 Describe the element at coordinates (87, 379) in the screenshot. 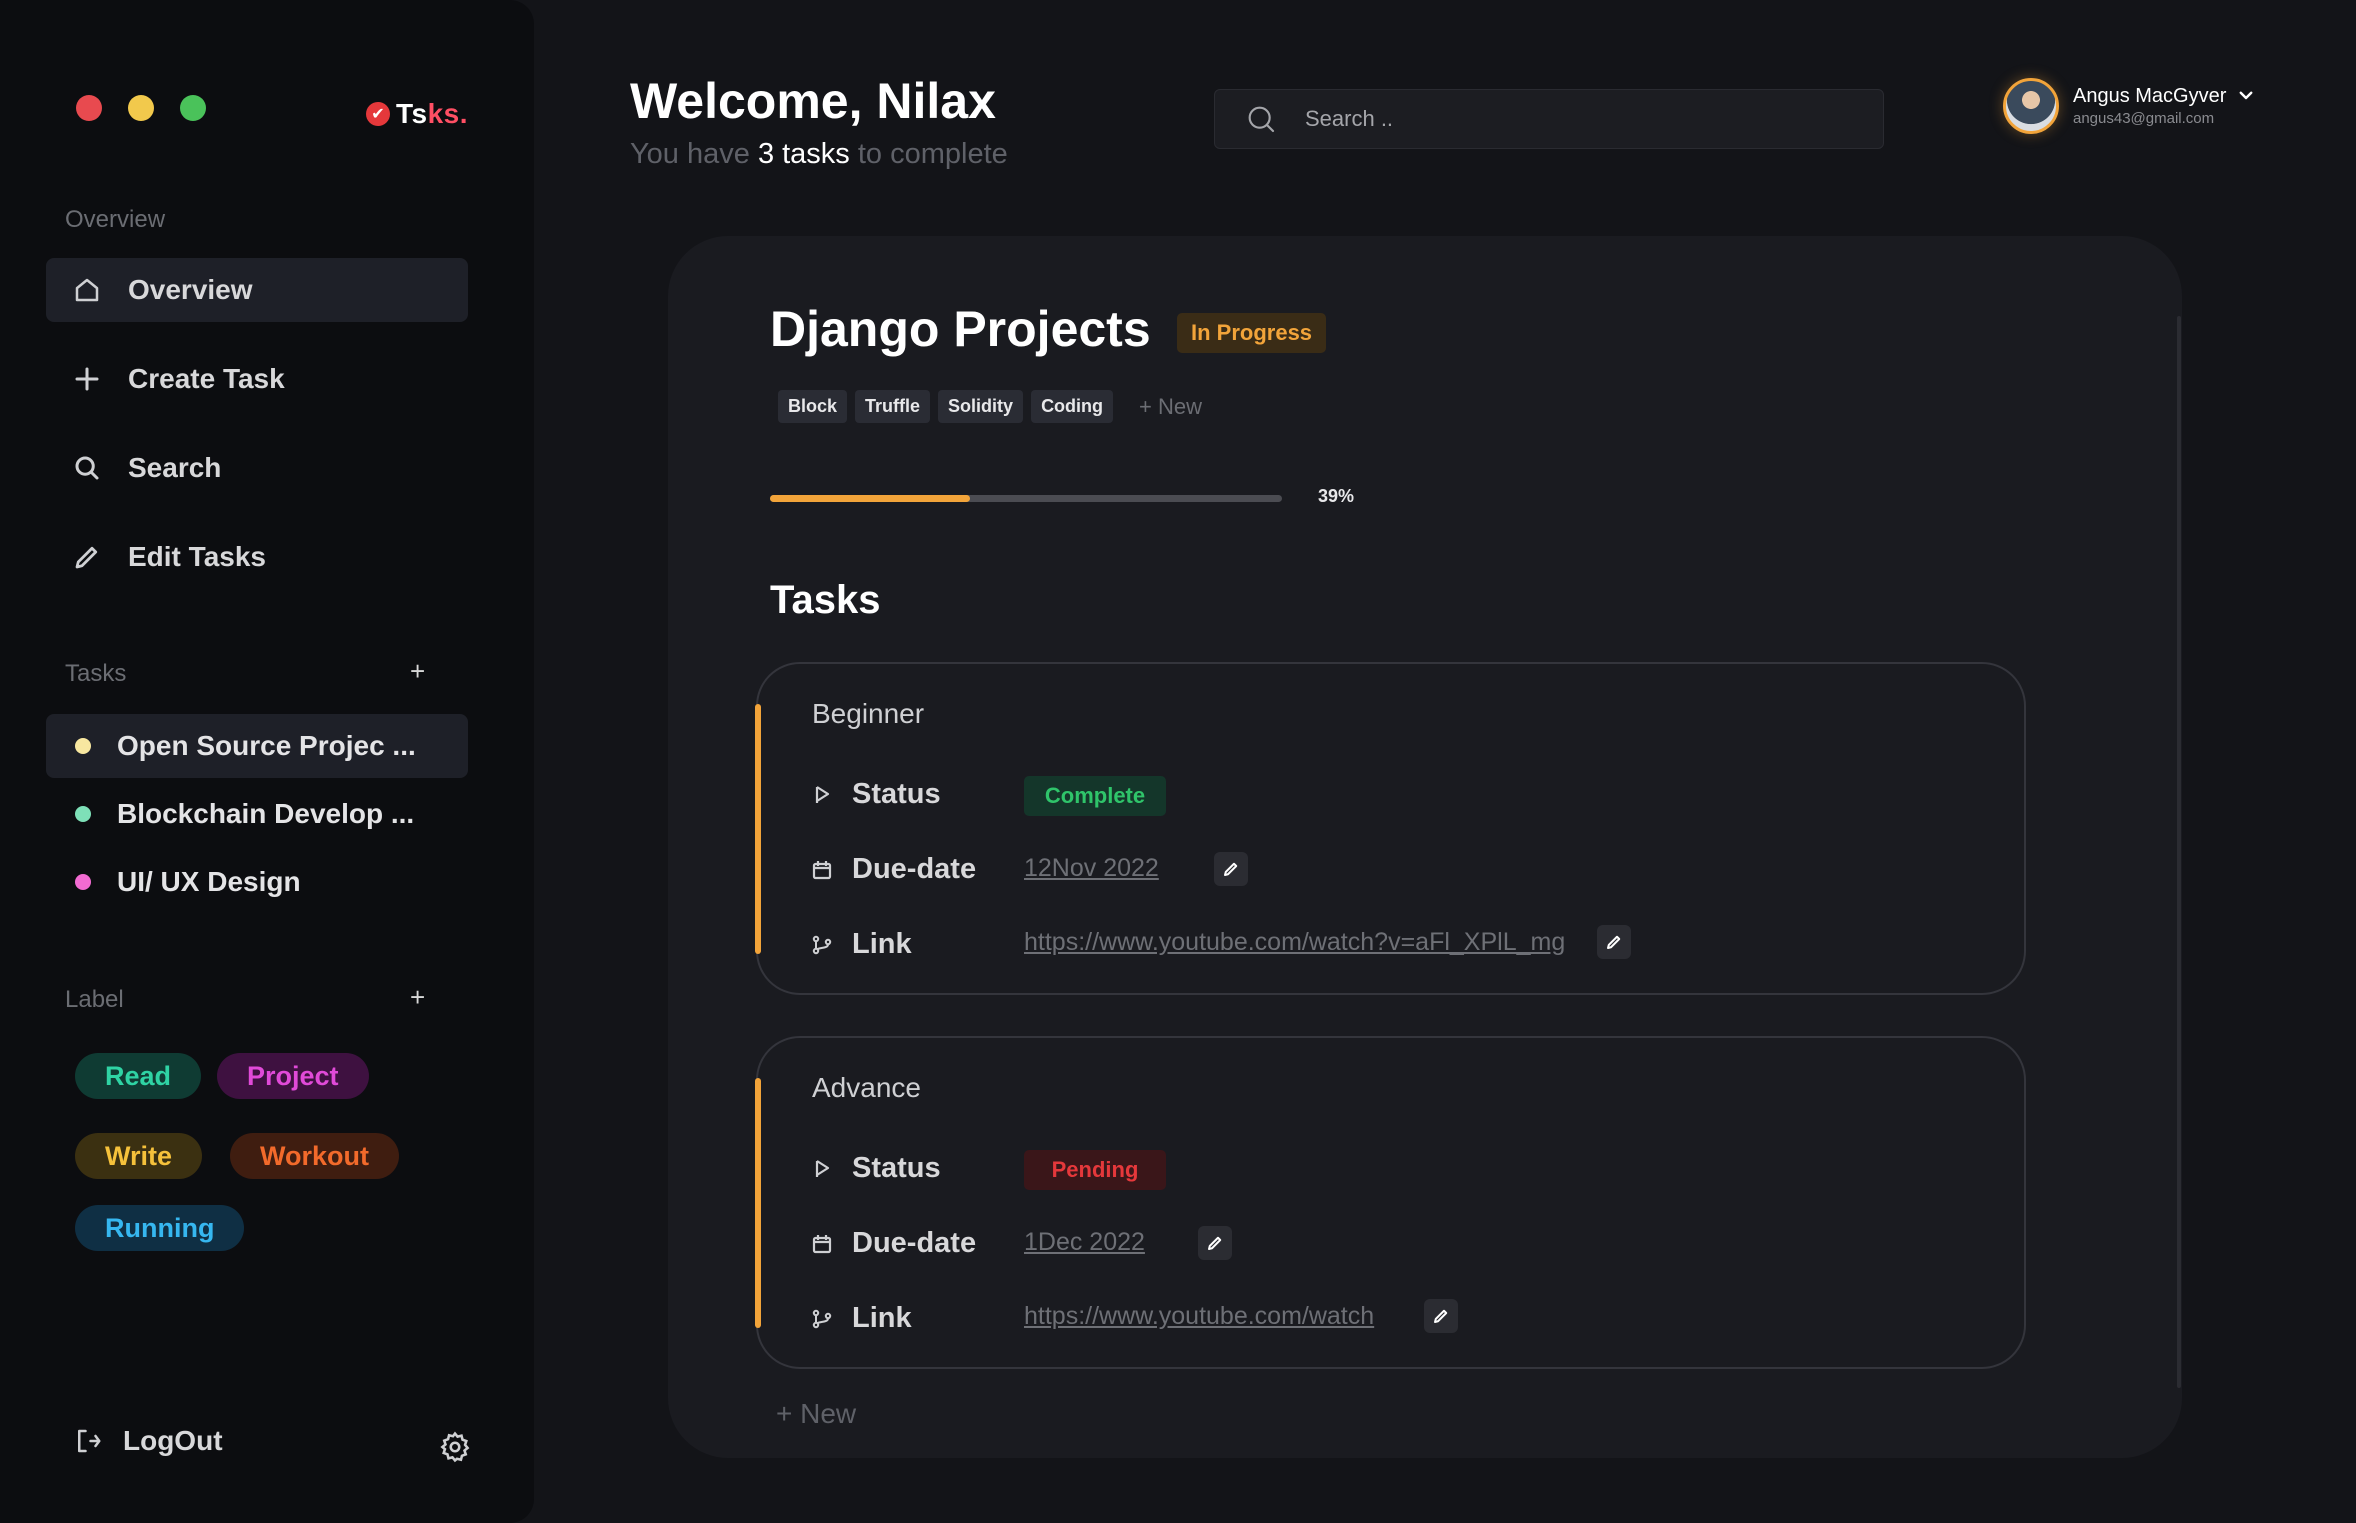

I see `plus-icon` at that location.